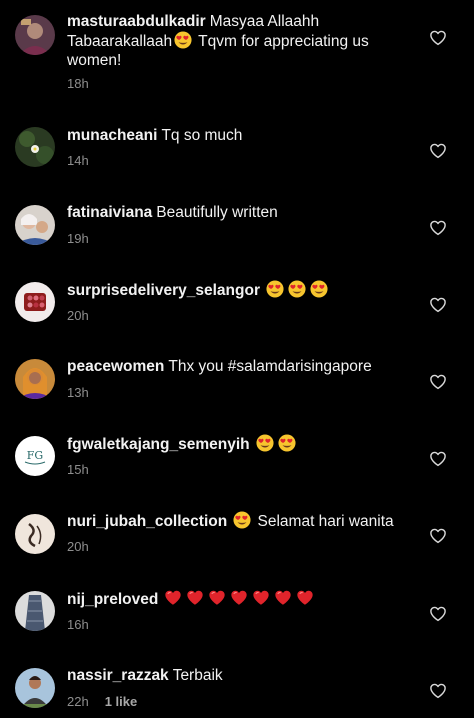 The image size is (474, 718). I want to click on timestamp: 16h, so click(78, 624).